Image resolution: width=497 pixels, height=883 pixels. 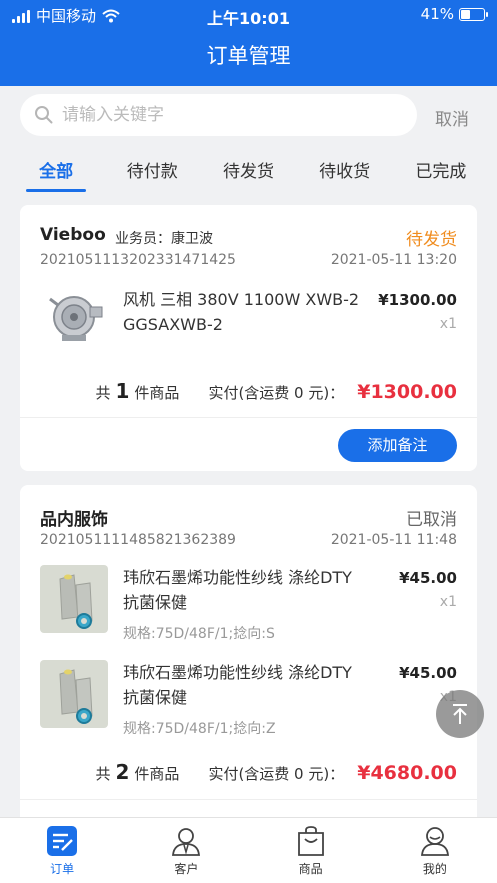 What do you see at coordinates (199, 634) in the screenshot?
I see `product-spec: 规格:75D/48F/1;捻向:S` at bounding box center [199, 634].